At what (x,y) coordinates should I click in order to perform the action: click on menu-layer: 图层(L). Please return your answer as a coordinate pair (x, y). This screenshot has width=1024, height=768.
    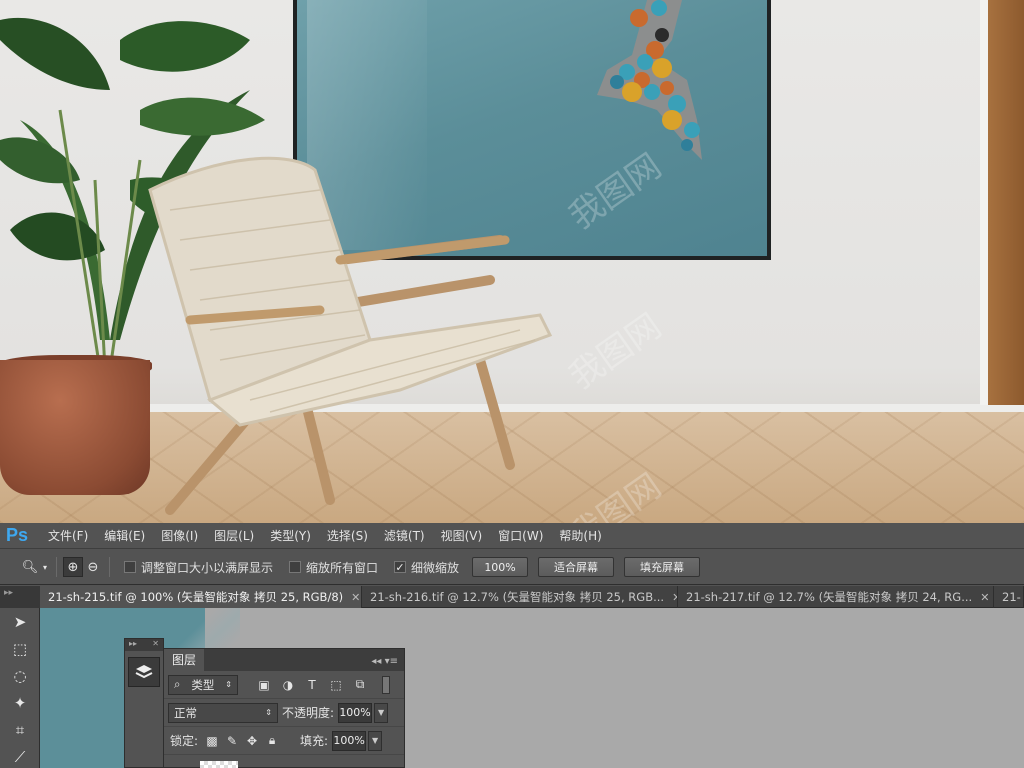
    Looking at the image, I should click on (234, 535).